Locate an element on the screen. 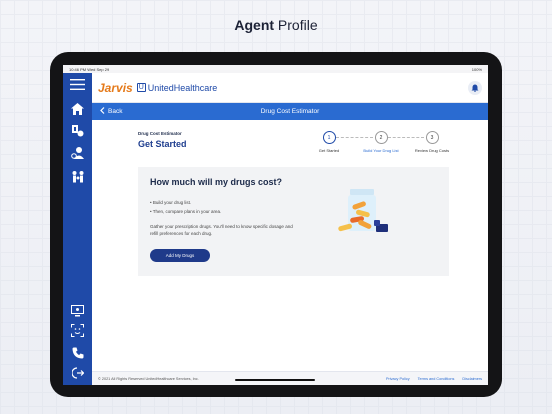 Image resolution: width=552 pixels, height=414 pixels. pill-bottle-illustration is located at coordinates (365, 211).